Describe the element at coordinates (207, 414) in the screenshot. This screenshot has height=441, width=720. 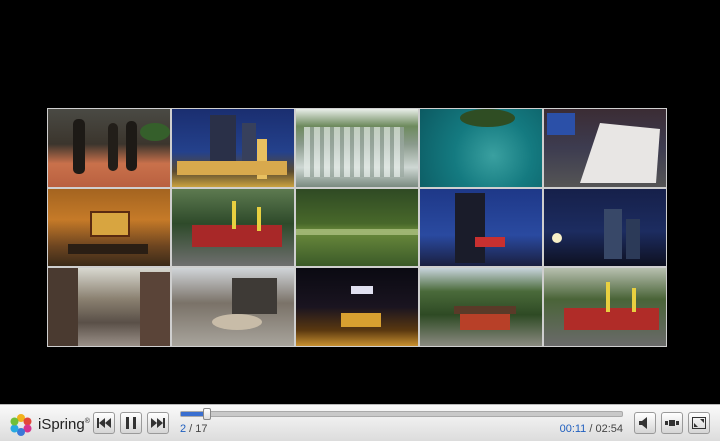
I see `progress-thumb` at that location.